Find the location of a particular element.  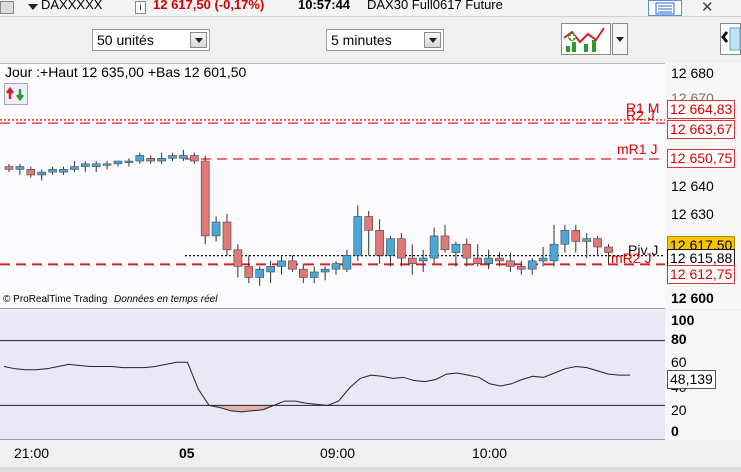

indicators-button is located at coordinates (586, 39).